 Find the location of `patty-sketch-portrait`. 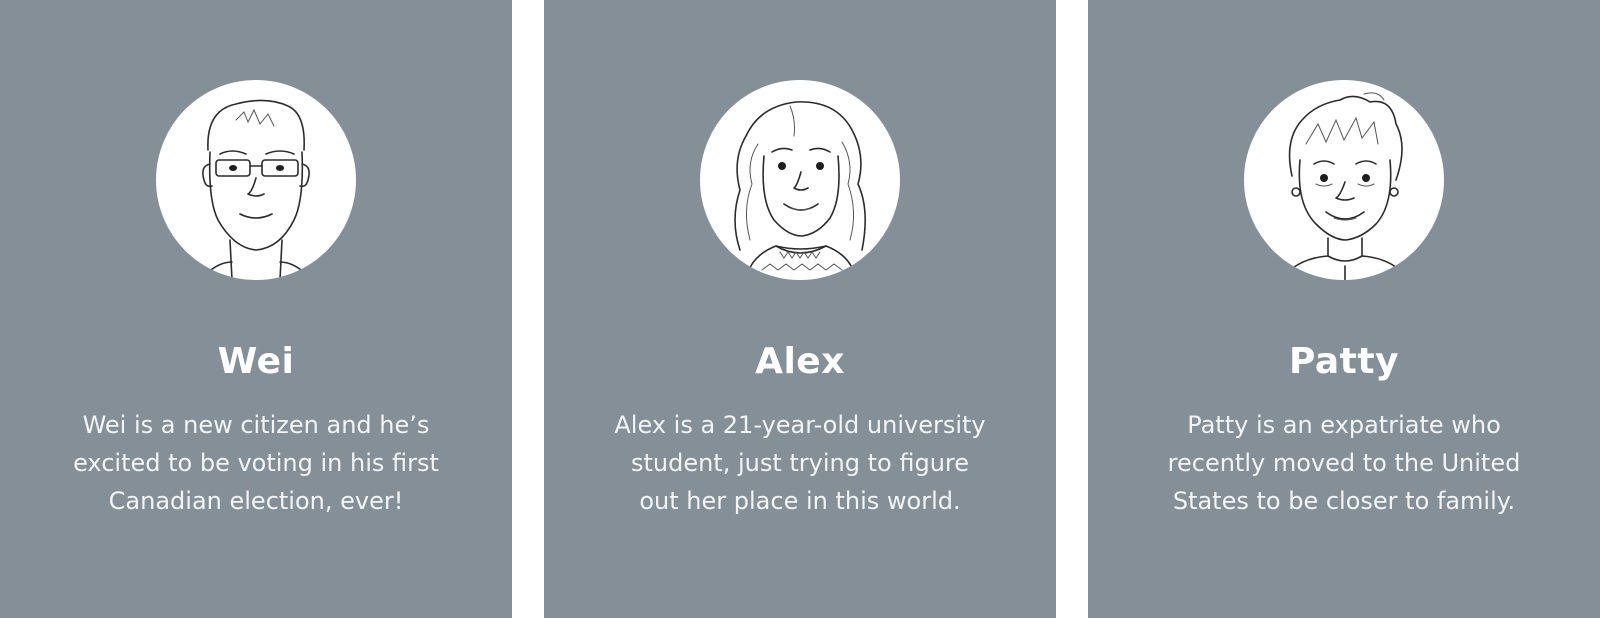

patty-sketch-portrait is located at coordinates (1345, 186).